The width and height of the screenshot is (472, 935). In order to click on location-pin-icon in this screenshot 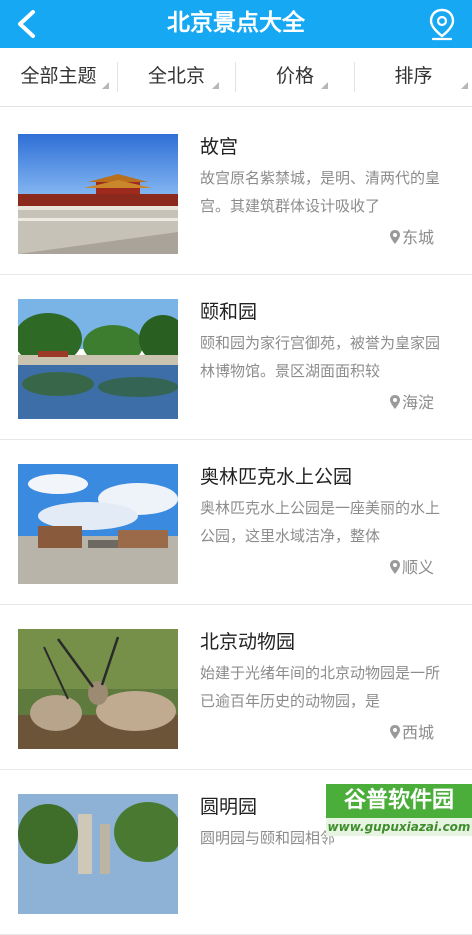, I will do `click(442, 24)`.